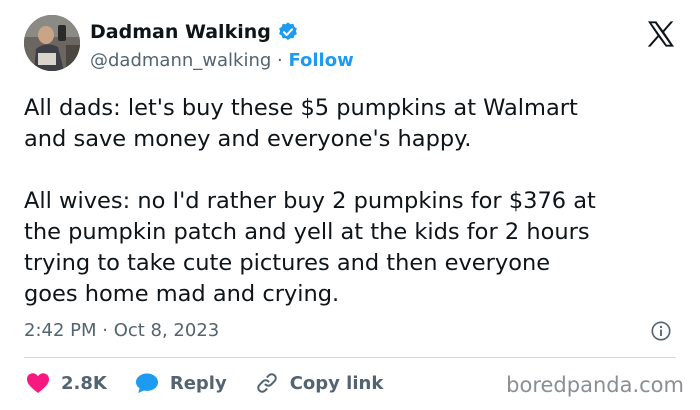 Image resolution: width=700 pixels, height=410 pixels. I want to click on author-handle: @dadmann_walking, so click(180, 60).